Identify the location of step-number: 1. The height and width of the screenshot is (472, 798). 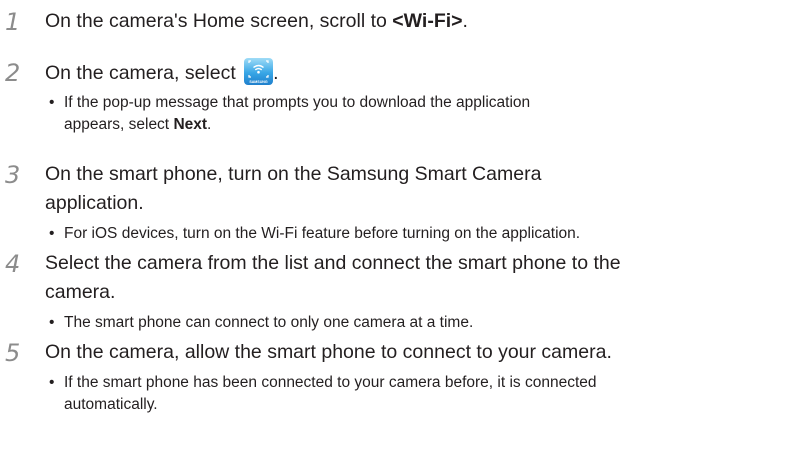
(13, 22).